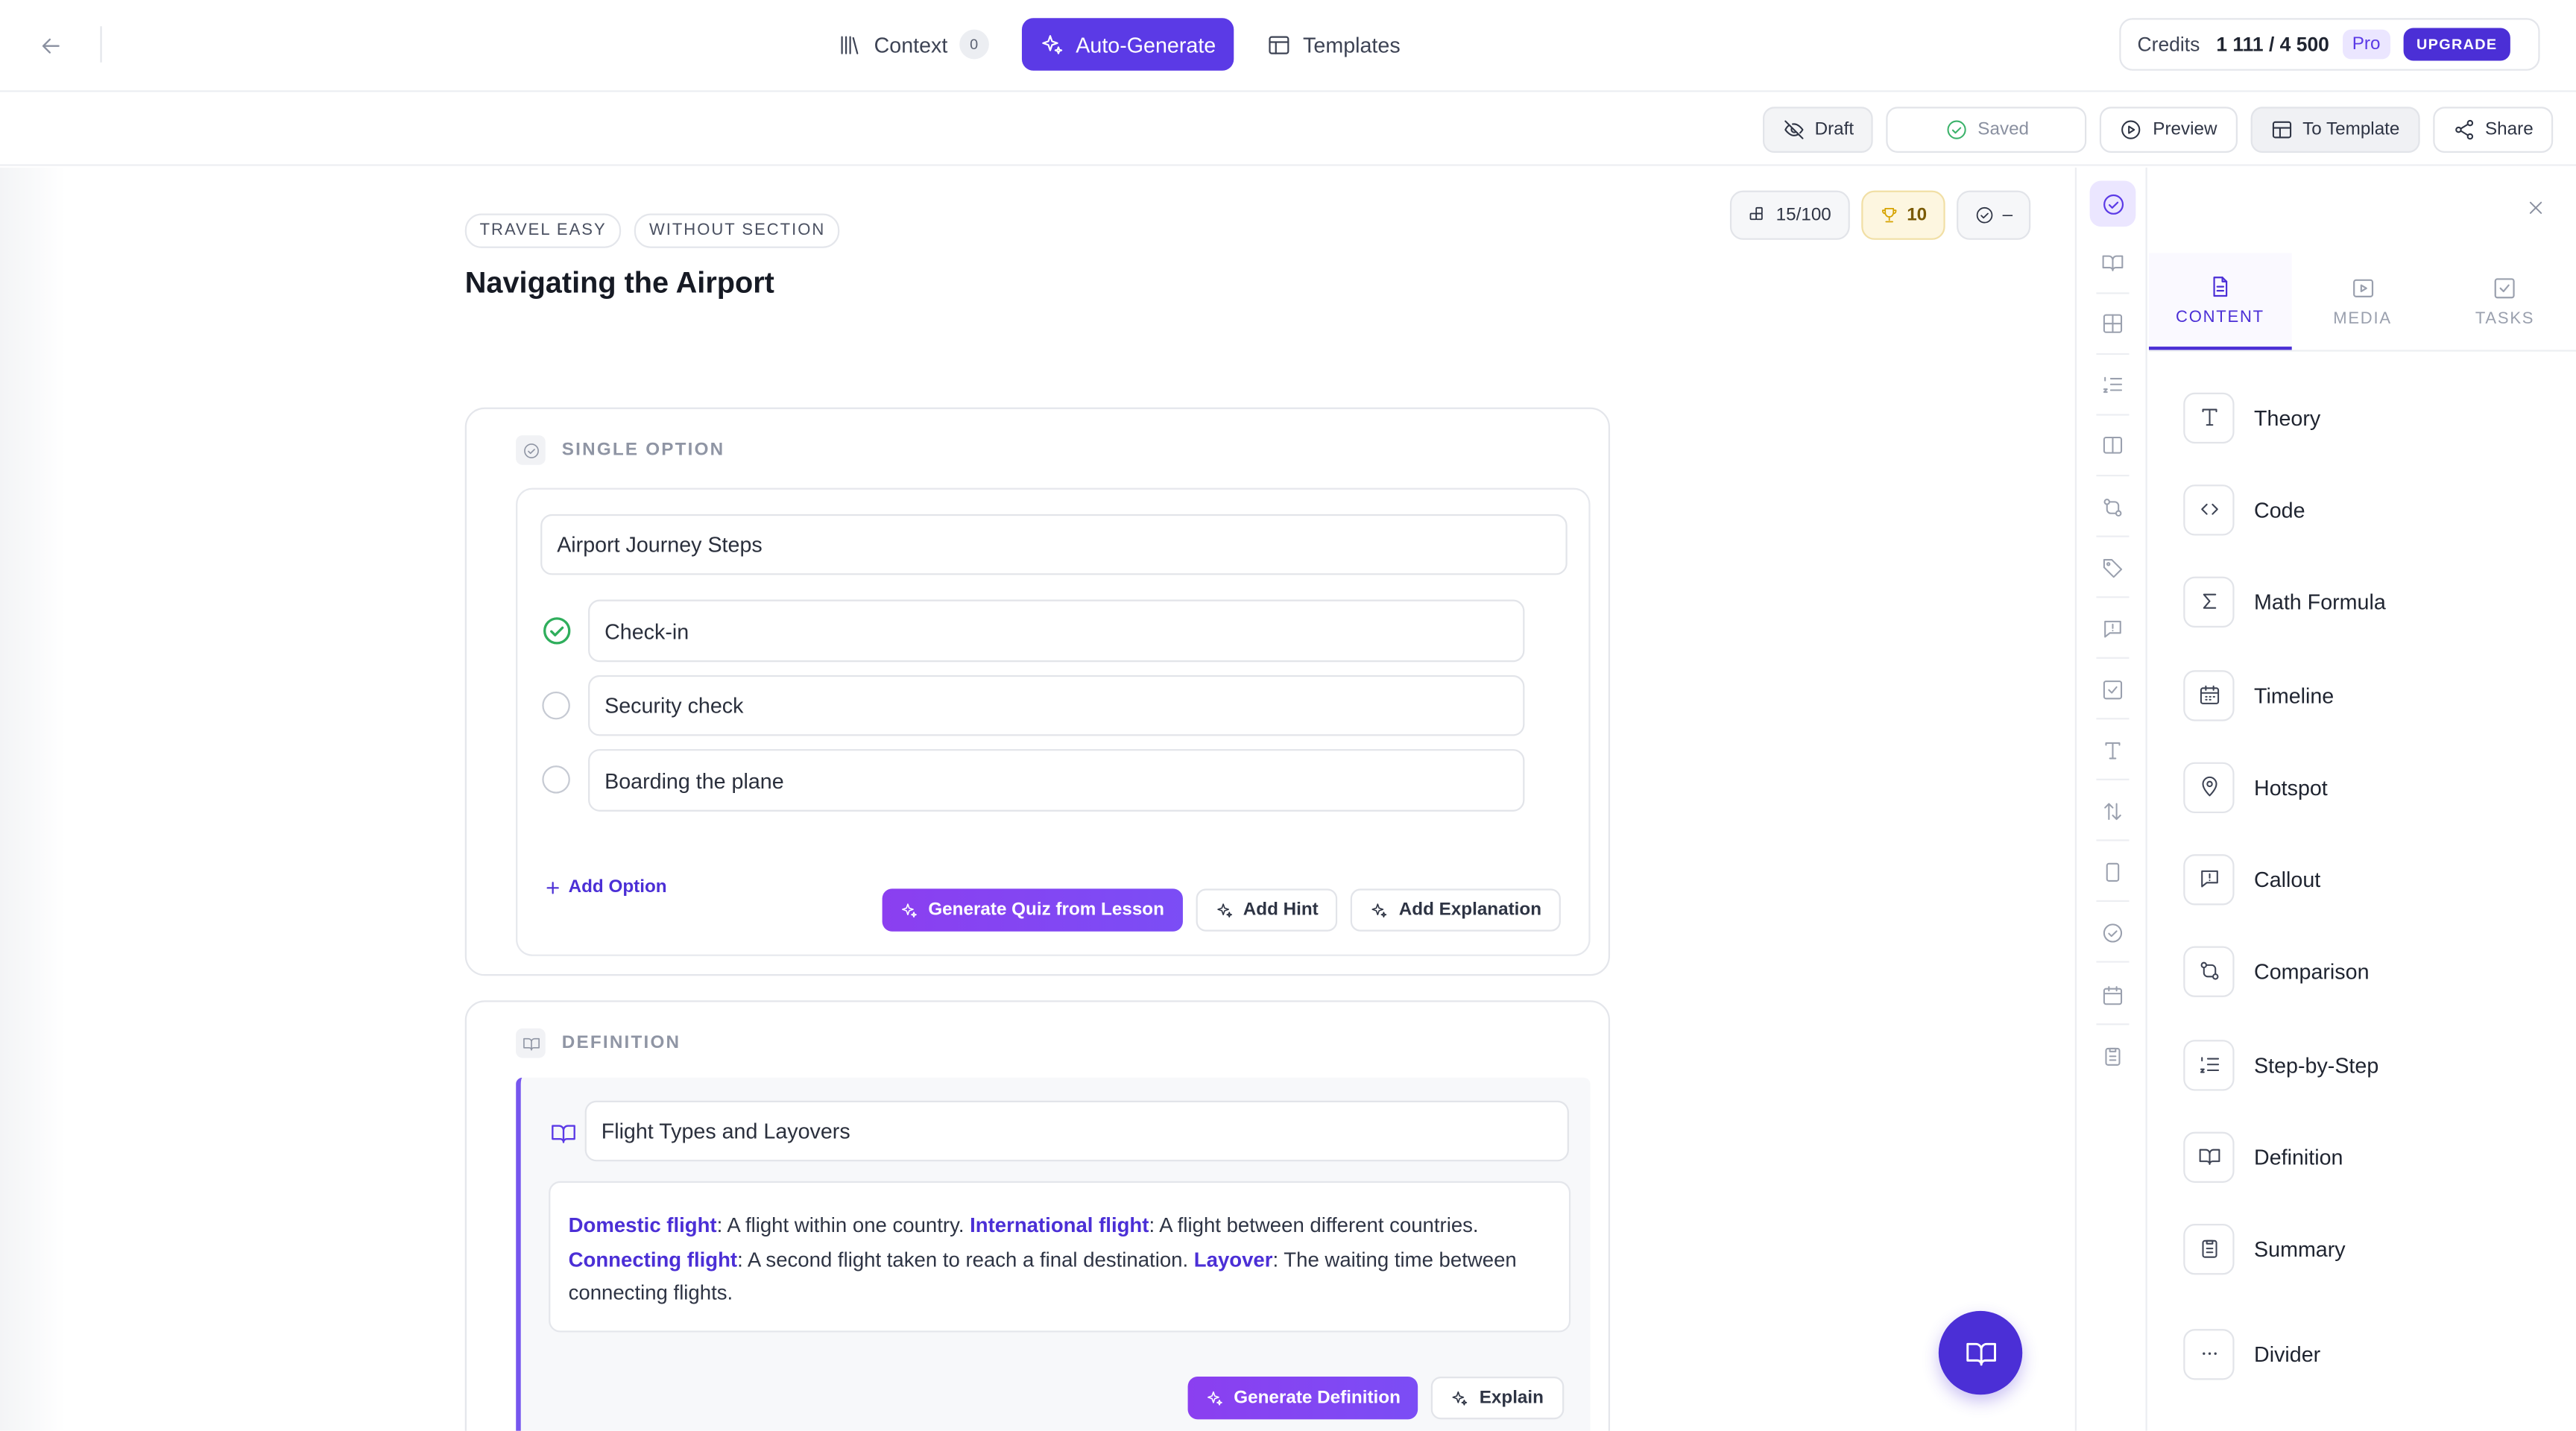  I want to click on check-square-icon, so click(2113, 690).